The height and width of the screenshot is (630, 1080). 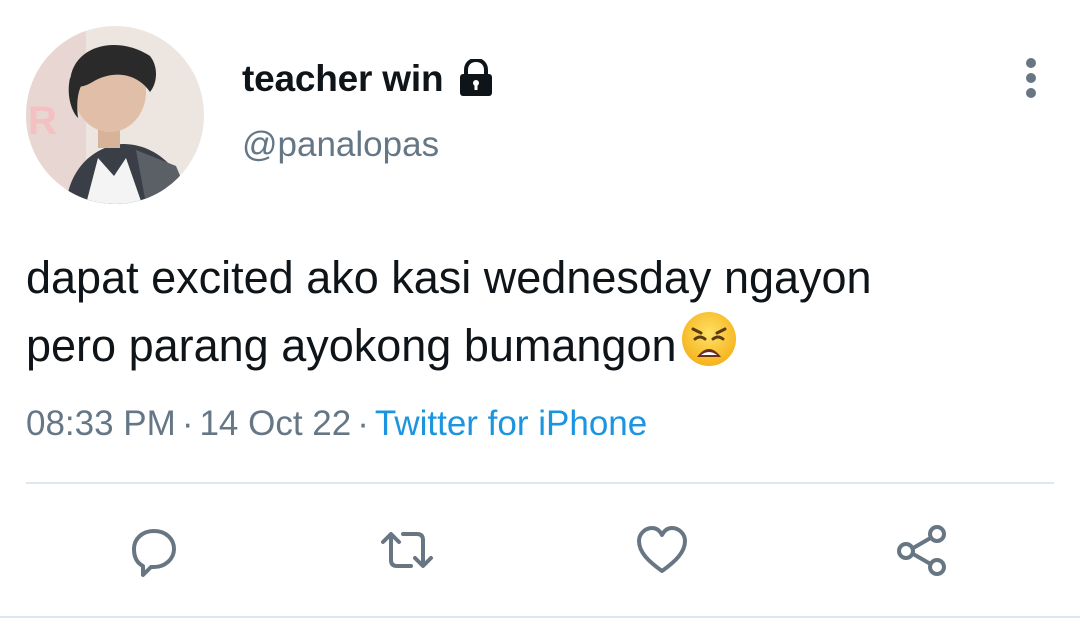 I want to click on tweet-text-line: pero parang ayokong bumangon, so click(x=546, y=345).